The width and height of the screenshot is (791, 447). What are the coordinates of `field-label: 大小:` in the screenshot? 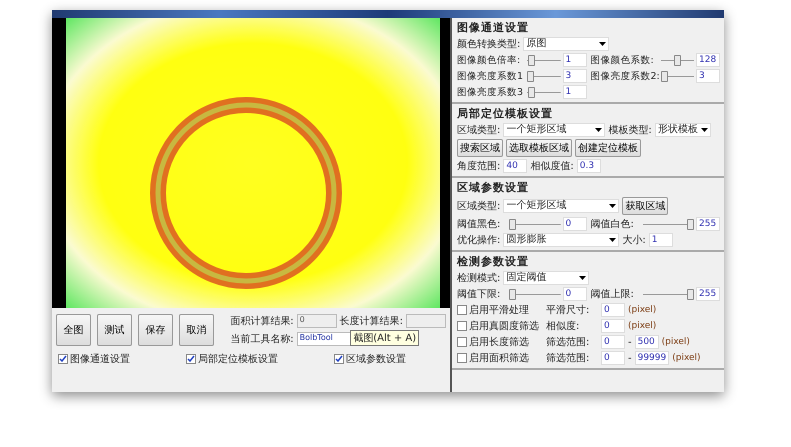 It's located at (634, 240).